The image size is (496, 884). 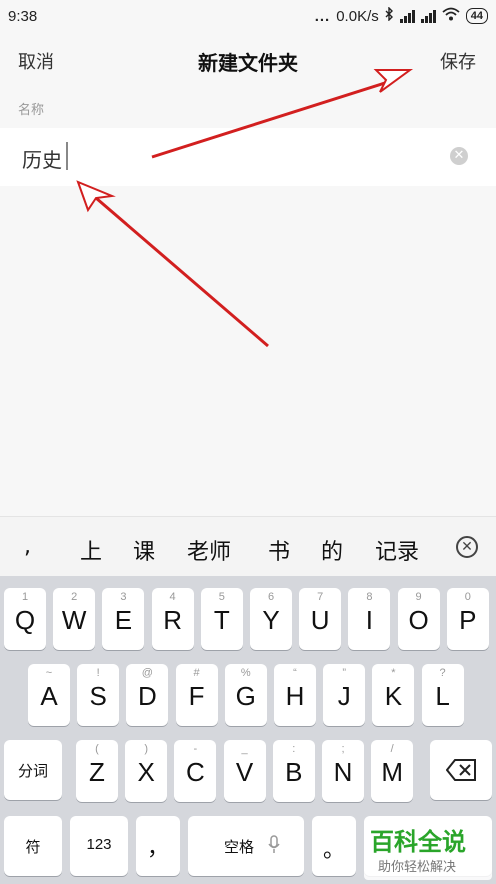 I want to click on save-button: 保存, so click(x=458, y=61).